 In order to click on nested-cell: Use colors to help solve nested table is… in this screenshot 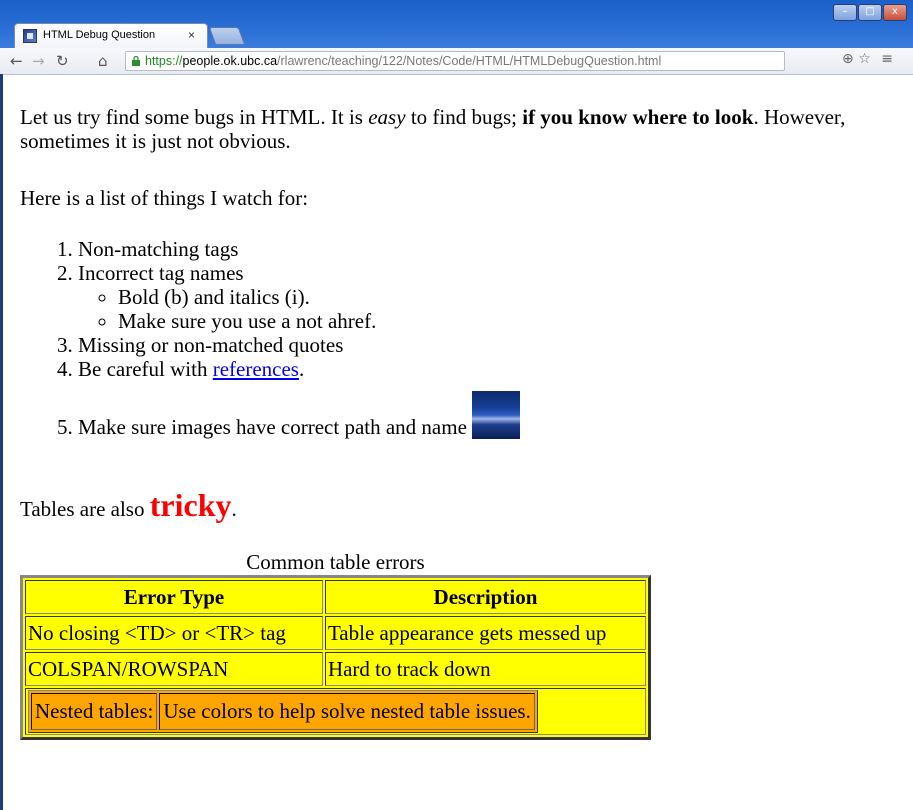, I will do `click(347, 711)`.